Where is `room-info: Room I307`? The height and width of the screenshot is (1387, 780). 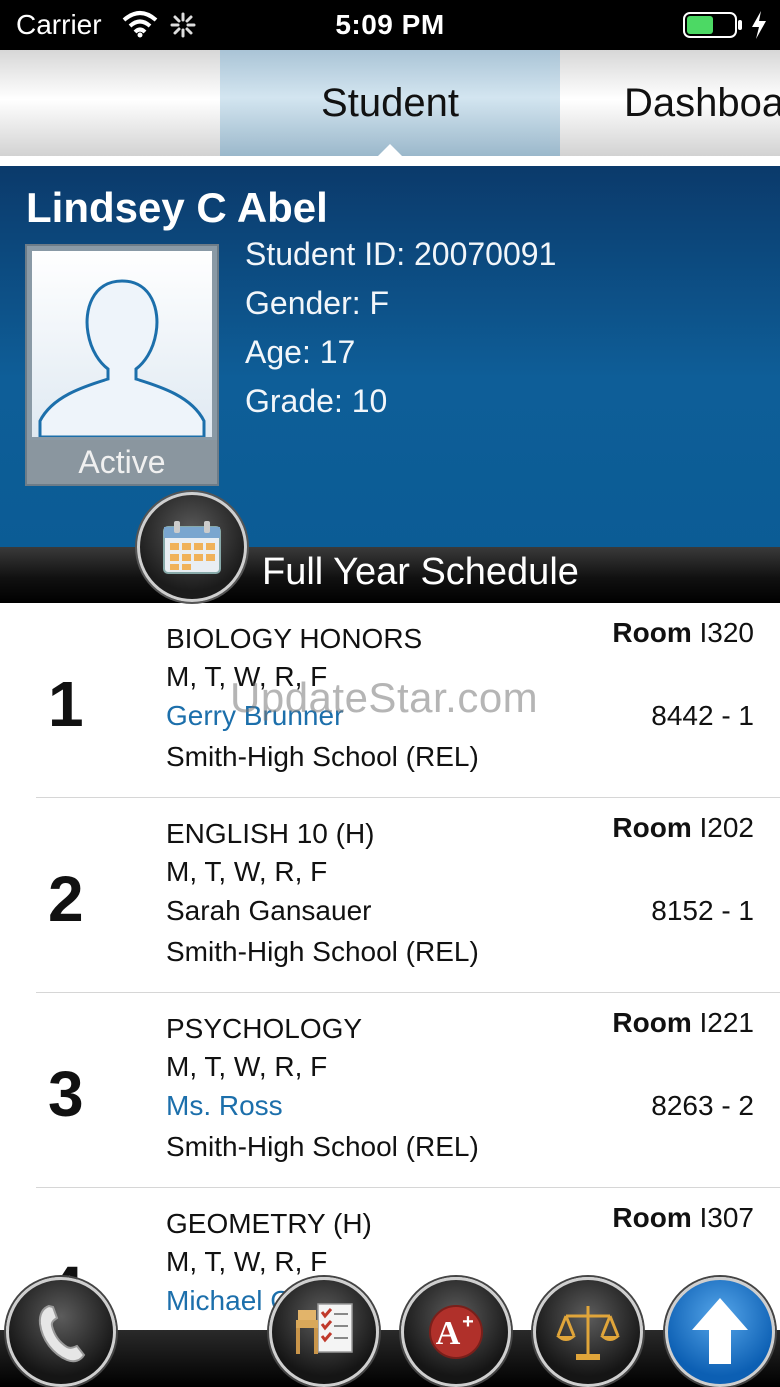 room-info: Room I307 is located at coordinates (683, 1218).